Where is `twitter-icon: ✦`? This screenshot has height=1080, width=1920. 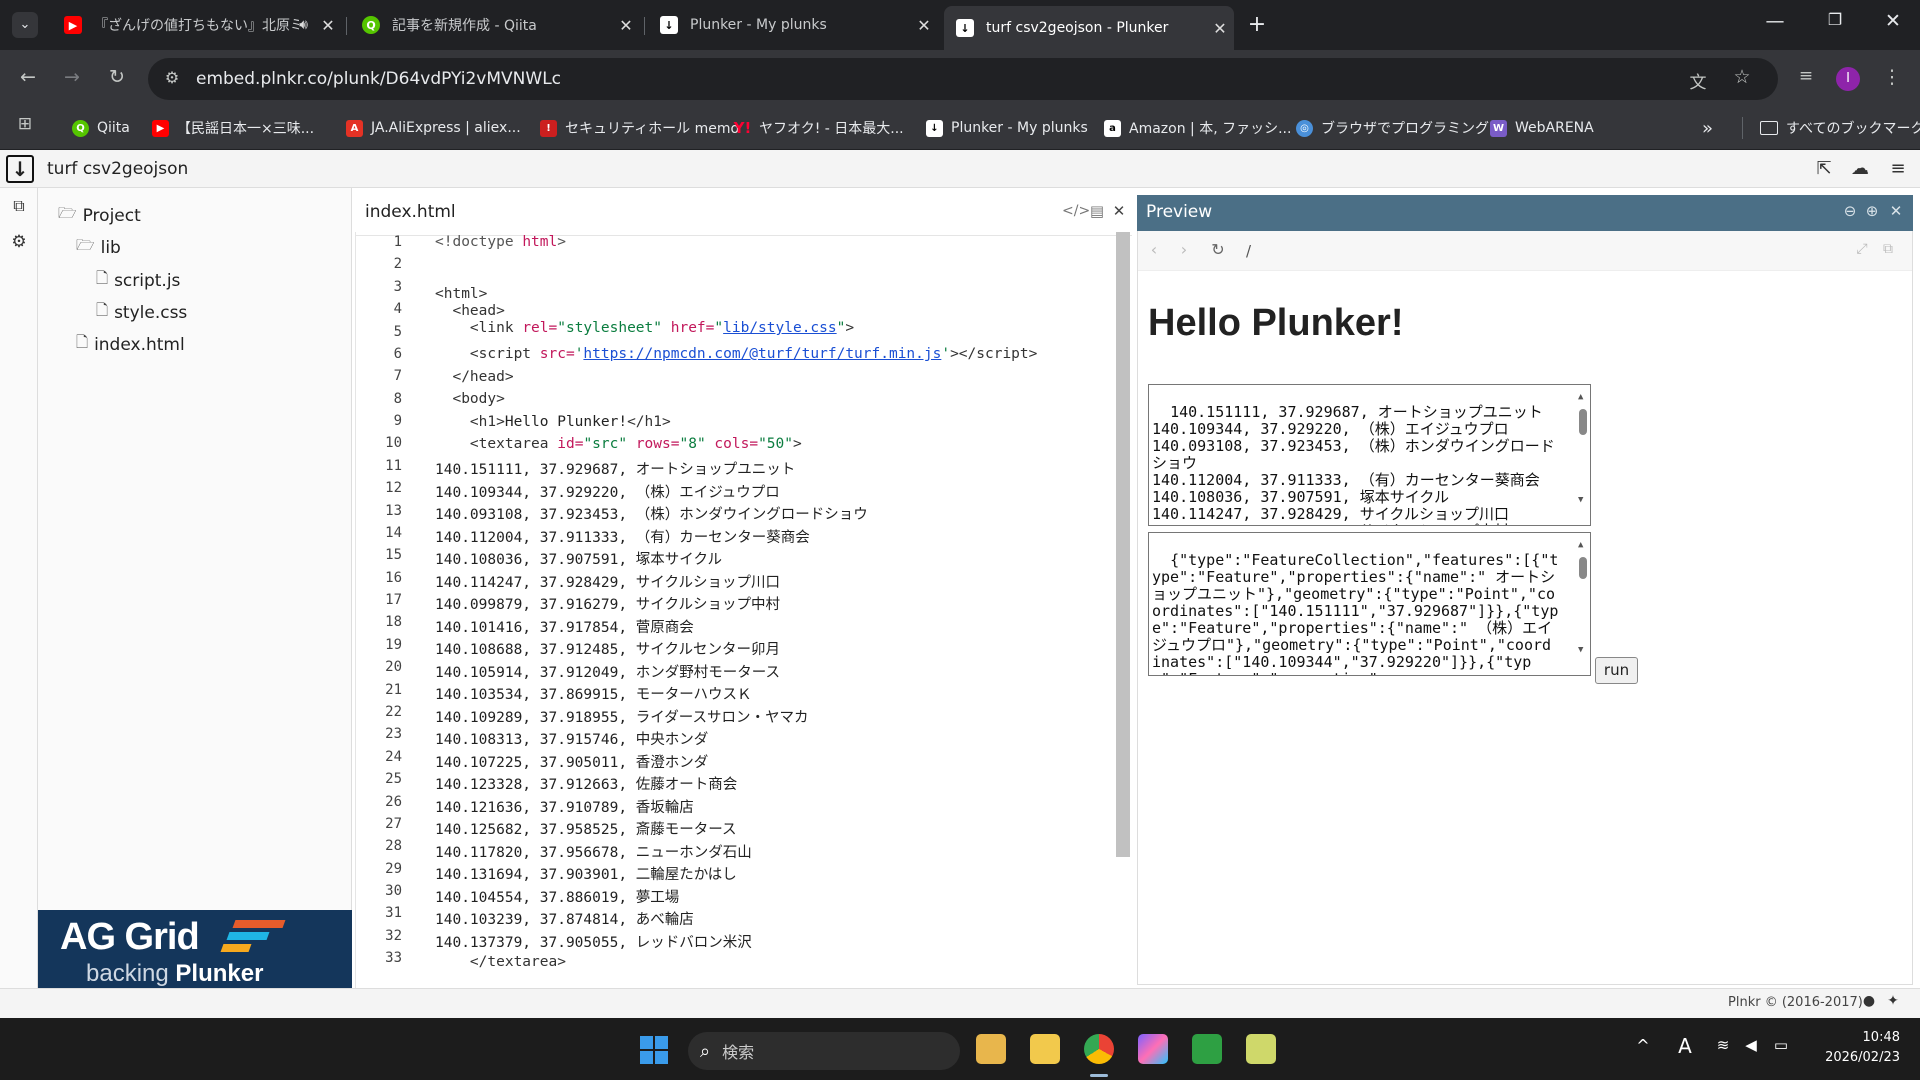 twitter-icon: ✦ is located at coordinates (1893, 1001).